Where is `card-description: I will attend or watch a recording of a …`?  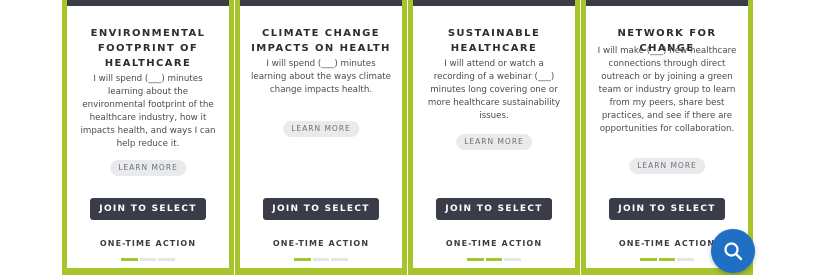
card-description: I will attend or watch a recording of a … is located at coordinates (494, 90).